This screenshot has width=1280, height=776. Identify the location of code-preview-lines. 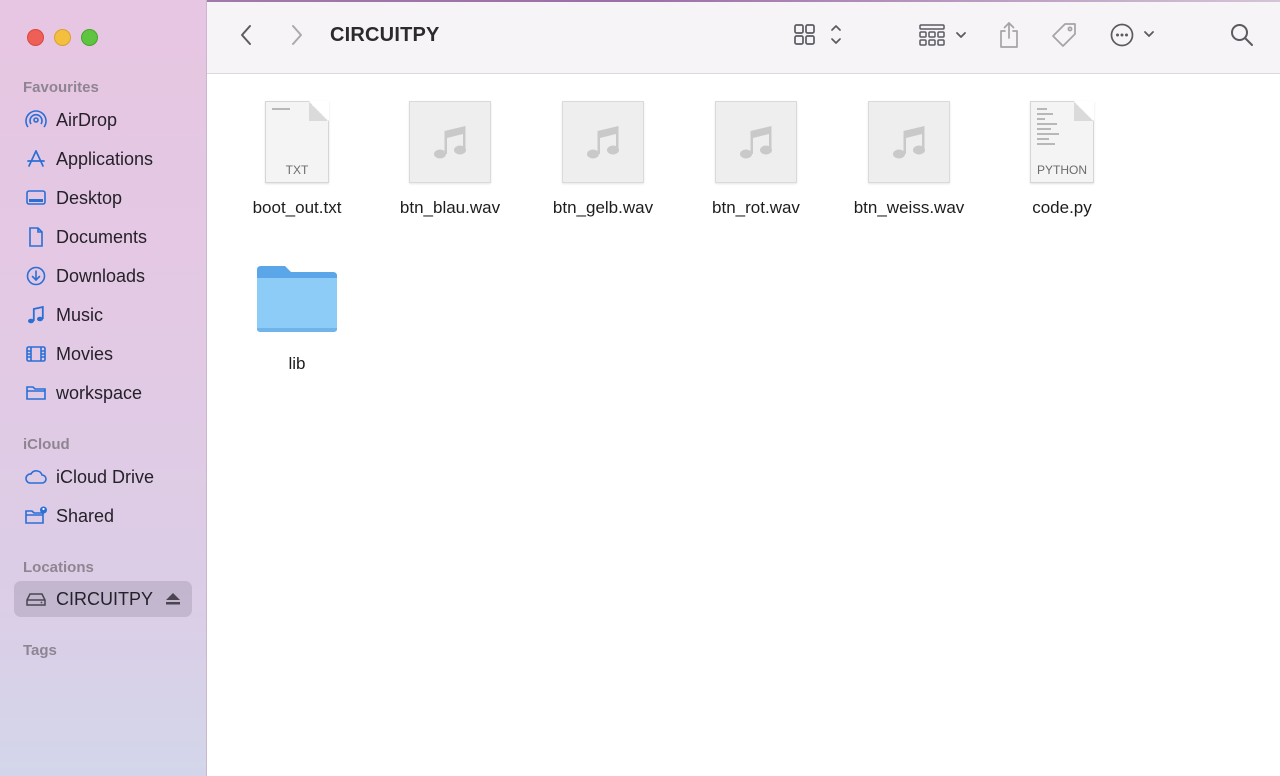
(1052, 128).